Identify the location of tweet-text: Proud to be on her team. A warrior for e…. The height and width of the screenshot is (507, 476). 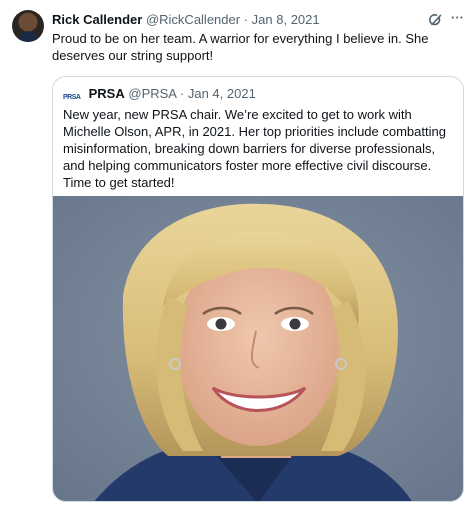
(240, 47).